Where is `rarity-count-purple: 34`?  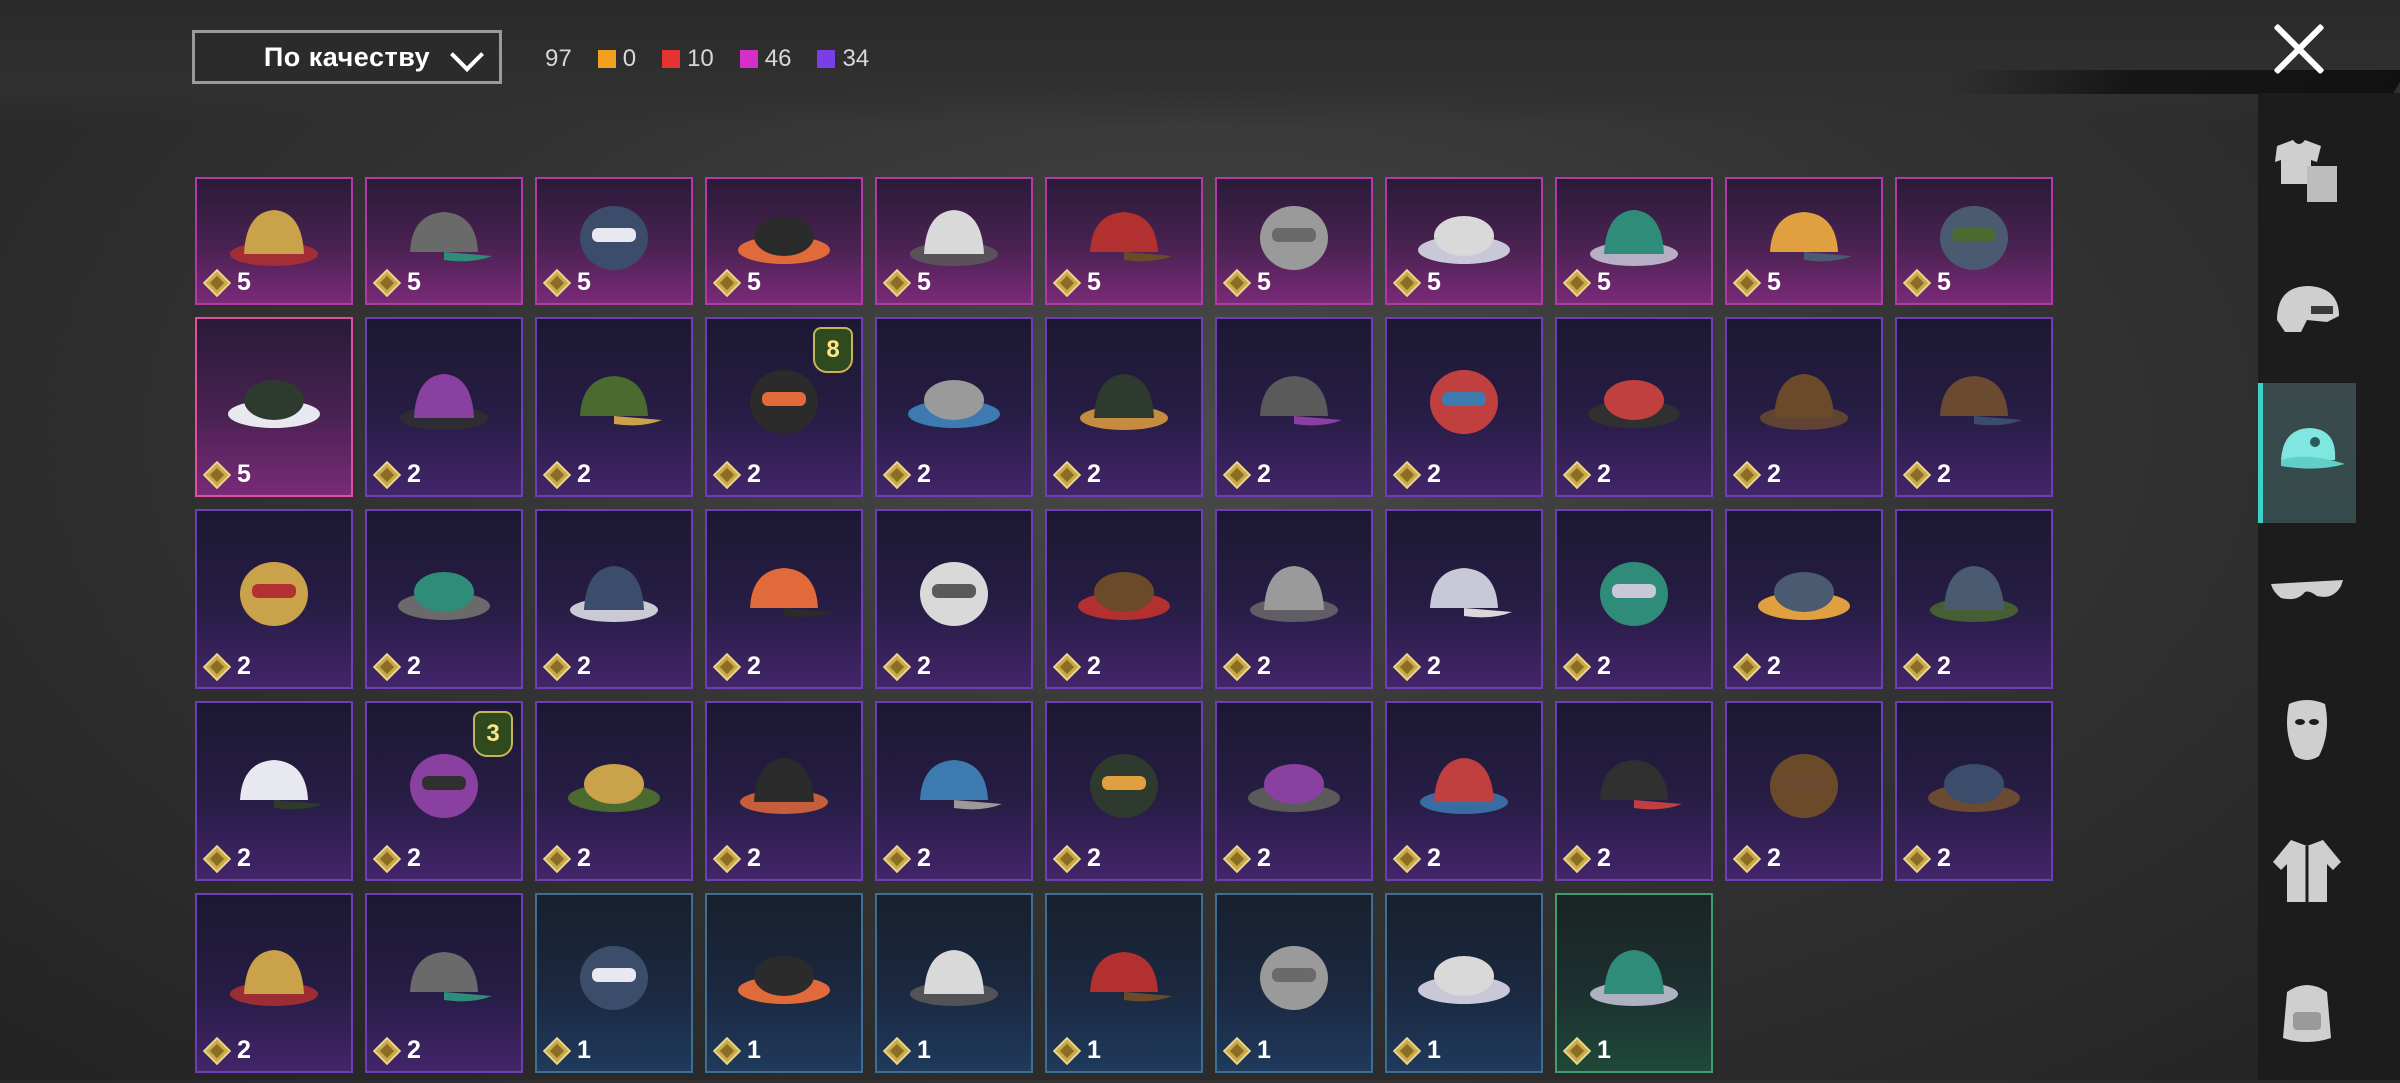 rarity-count-purple: 34 is located at coordinates (843, 59).